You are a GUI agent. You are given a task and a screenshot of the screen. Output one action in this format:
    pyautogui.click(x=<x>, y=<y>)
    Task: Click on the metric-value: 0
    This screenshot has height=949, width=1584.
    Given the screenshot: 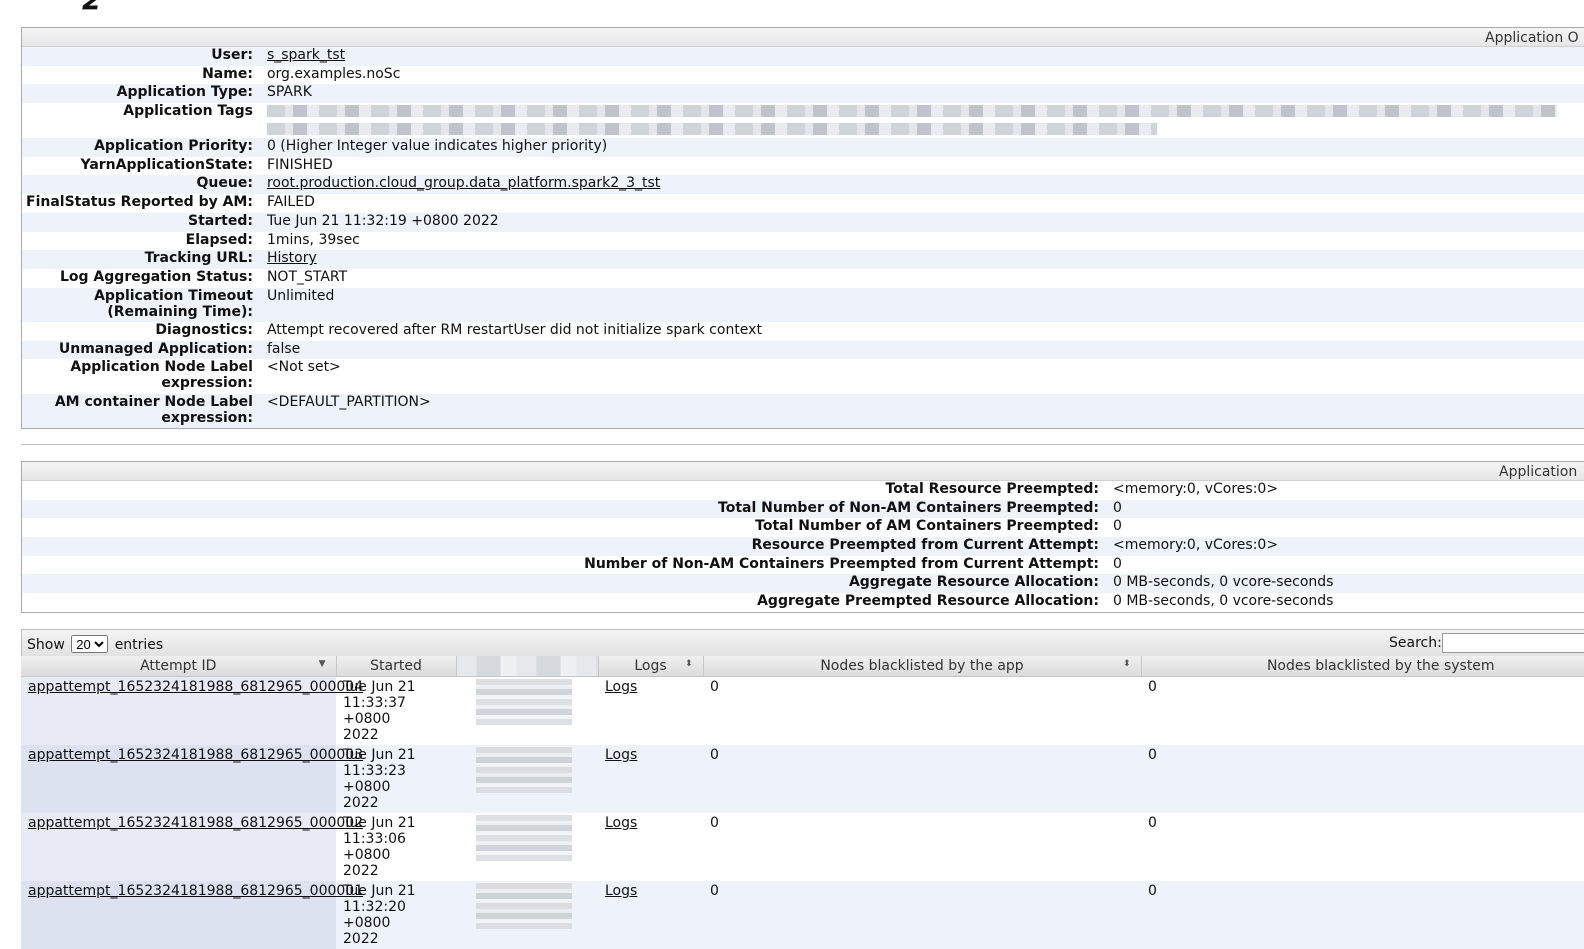 What is the action you would take?
    pyautogui.click(x=1117, y=526)
    